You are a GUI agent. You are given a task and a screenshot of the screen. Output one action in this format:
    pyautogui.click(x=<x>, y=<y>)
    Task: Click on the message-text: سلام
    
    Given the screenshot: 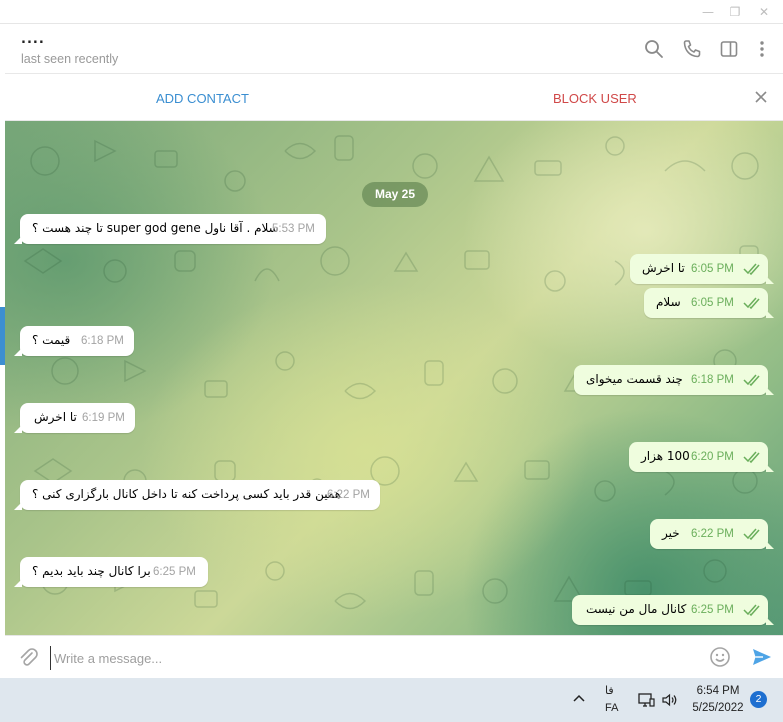 What is the action you would take?
    pyautogui.click(x=668, y=302)
    